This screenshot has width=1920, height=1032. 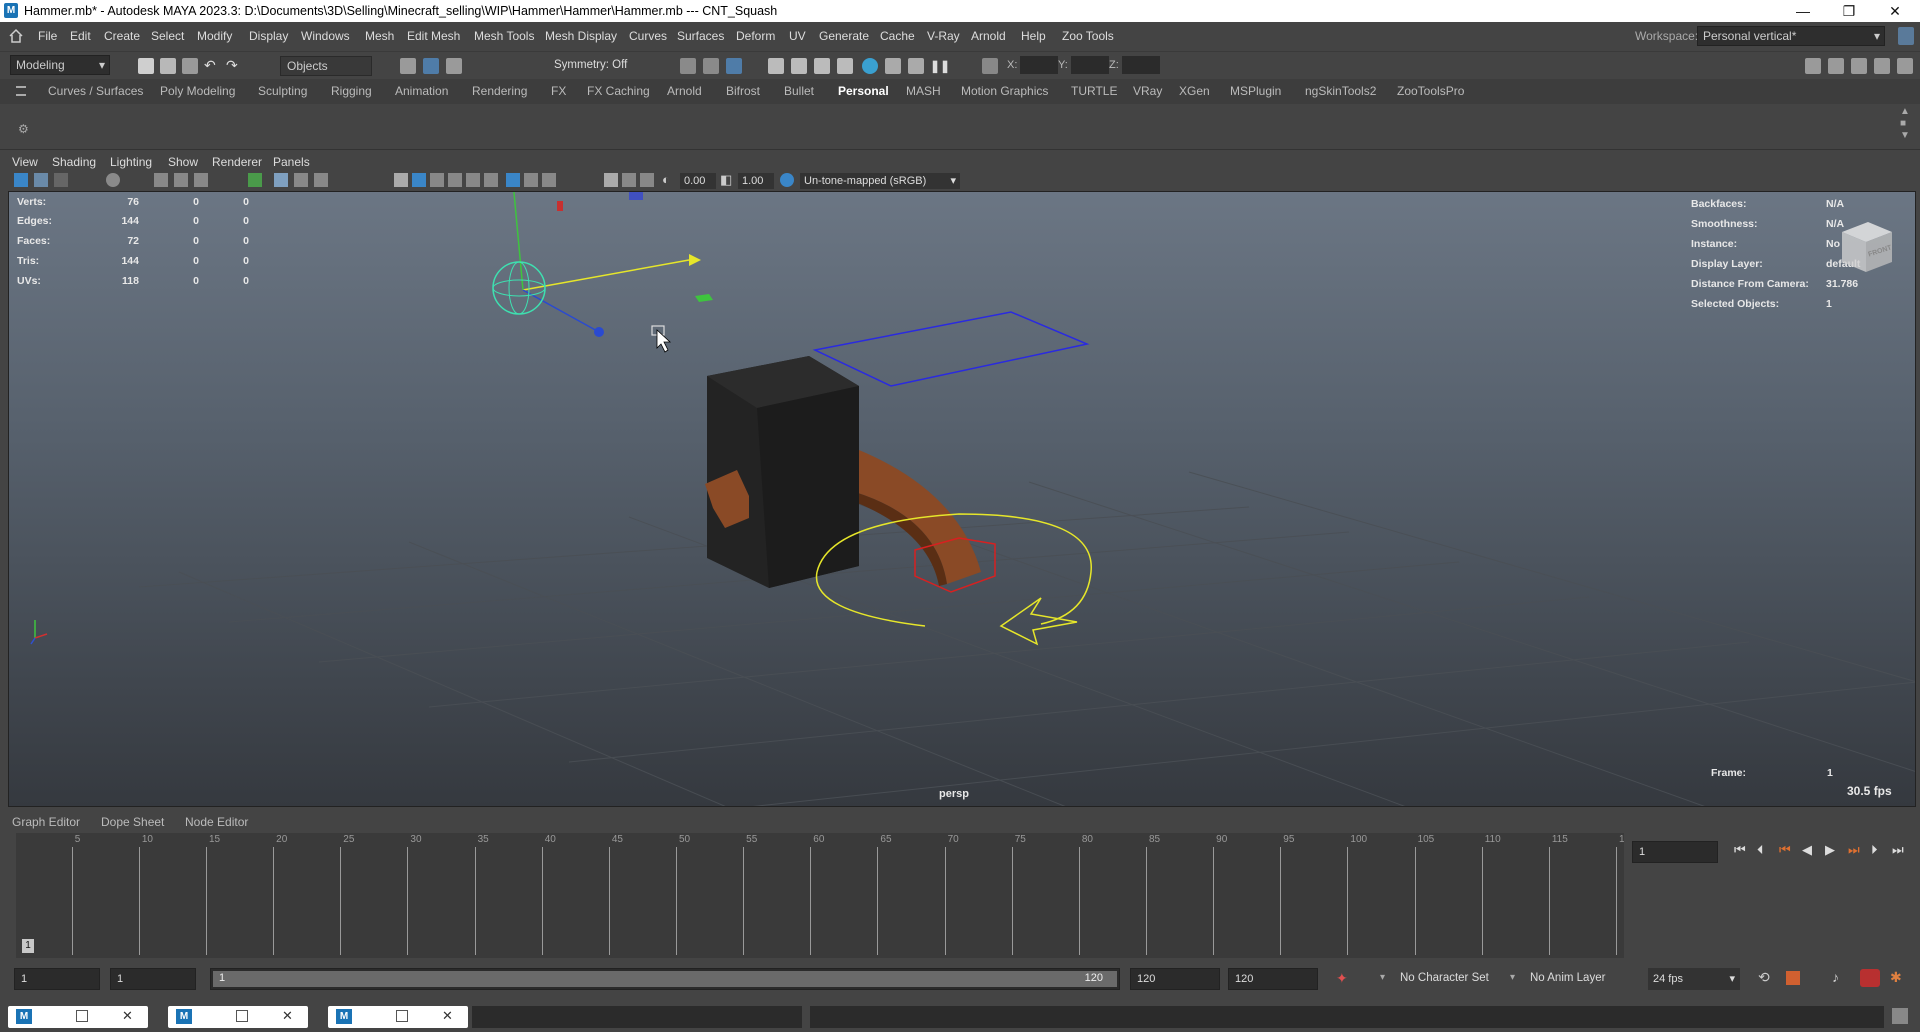 What do you see at coordinates (1039, 65) in the screenshot?
I see `x-field` at bounding box center [1039, 65].